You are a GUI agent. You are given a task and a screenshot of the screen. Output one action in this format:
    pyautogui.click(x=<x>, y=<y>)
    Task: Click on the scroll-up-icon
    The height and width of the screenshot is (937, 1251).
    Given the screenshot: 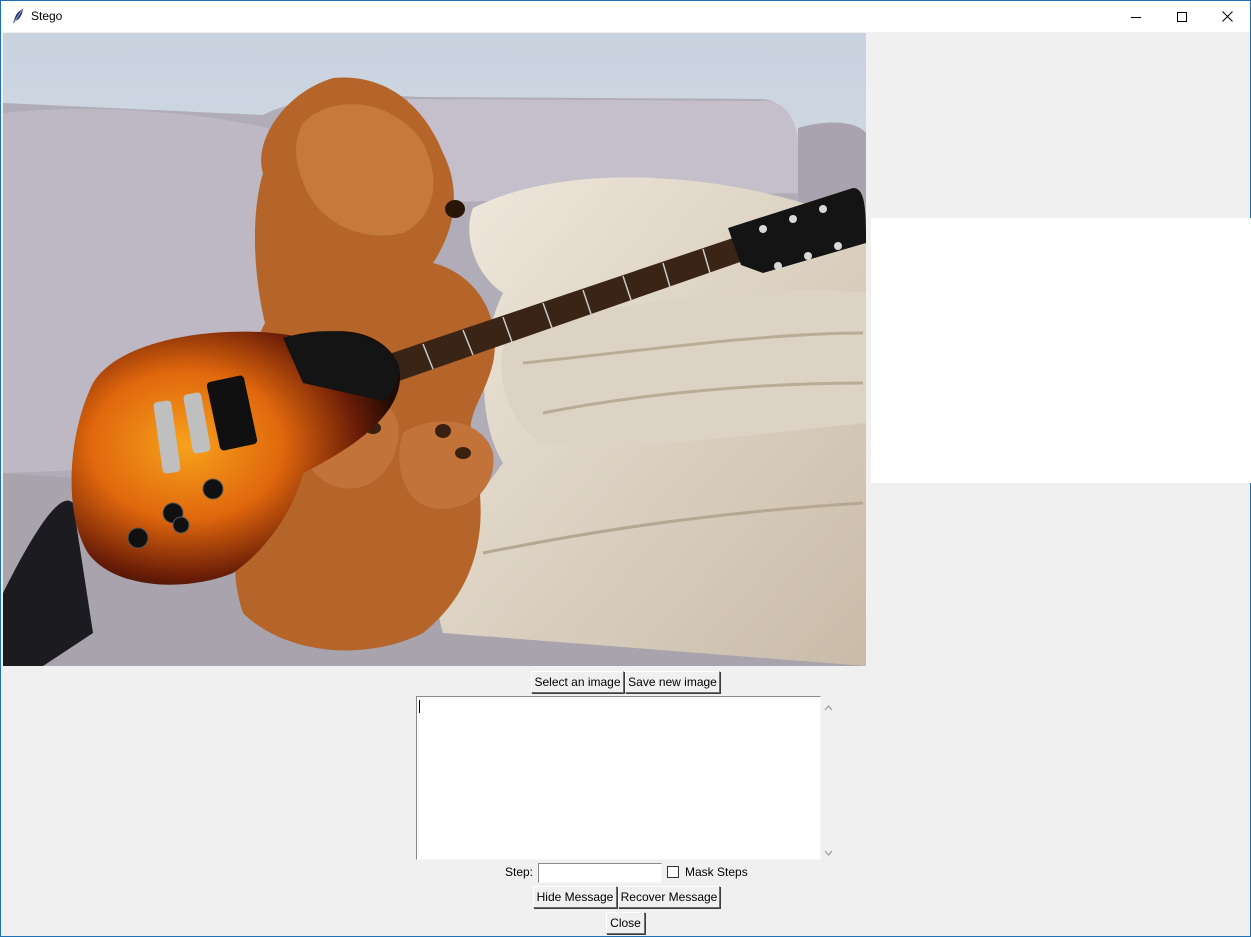 What is the action you would take?
    pyautogui.click(x=828, y=706)
    